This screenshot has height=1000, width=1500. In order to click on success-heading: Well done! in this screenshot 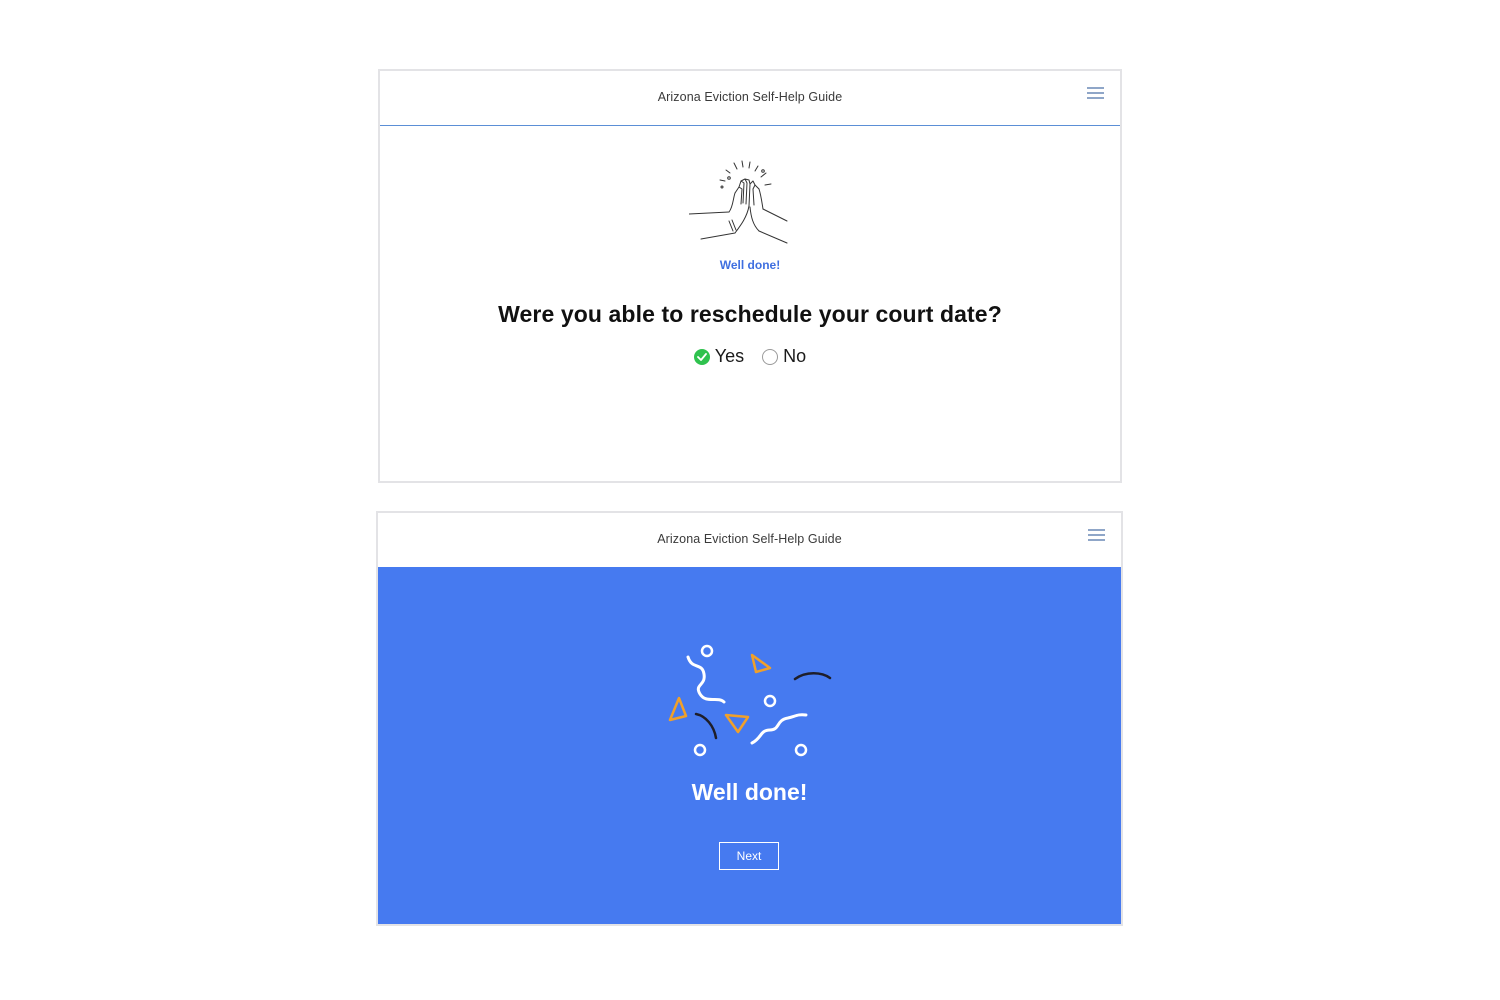, I will do `click(749, 792)`.